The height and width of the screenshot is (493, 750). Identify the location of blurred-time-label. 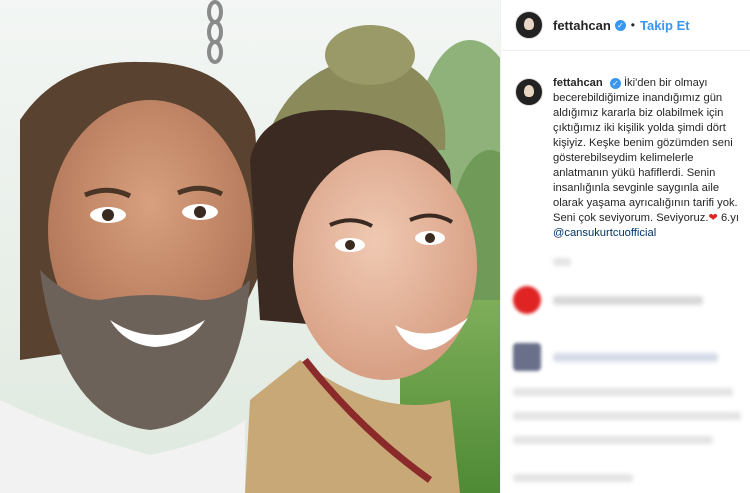
(562, 262).